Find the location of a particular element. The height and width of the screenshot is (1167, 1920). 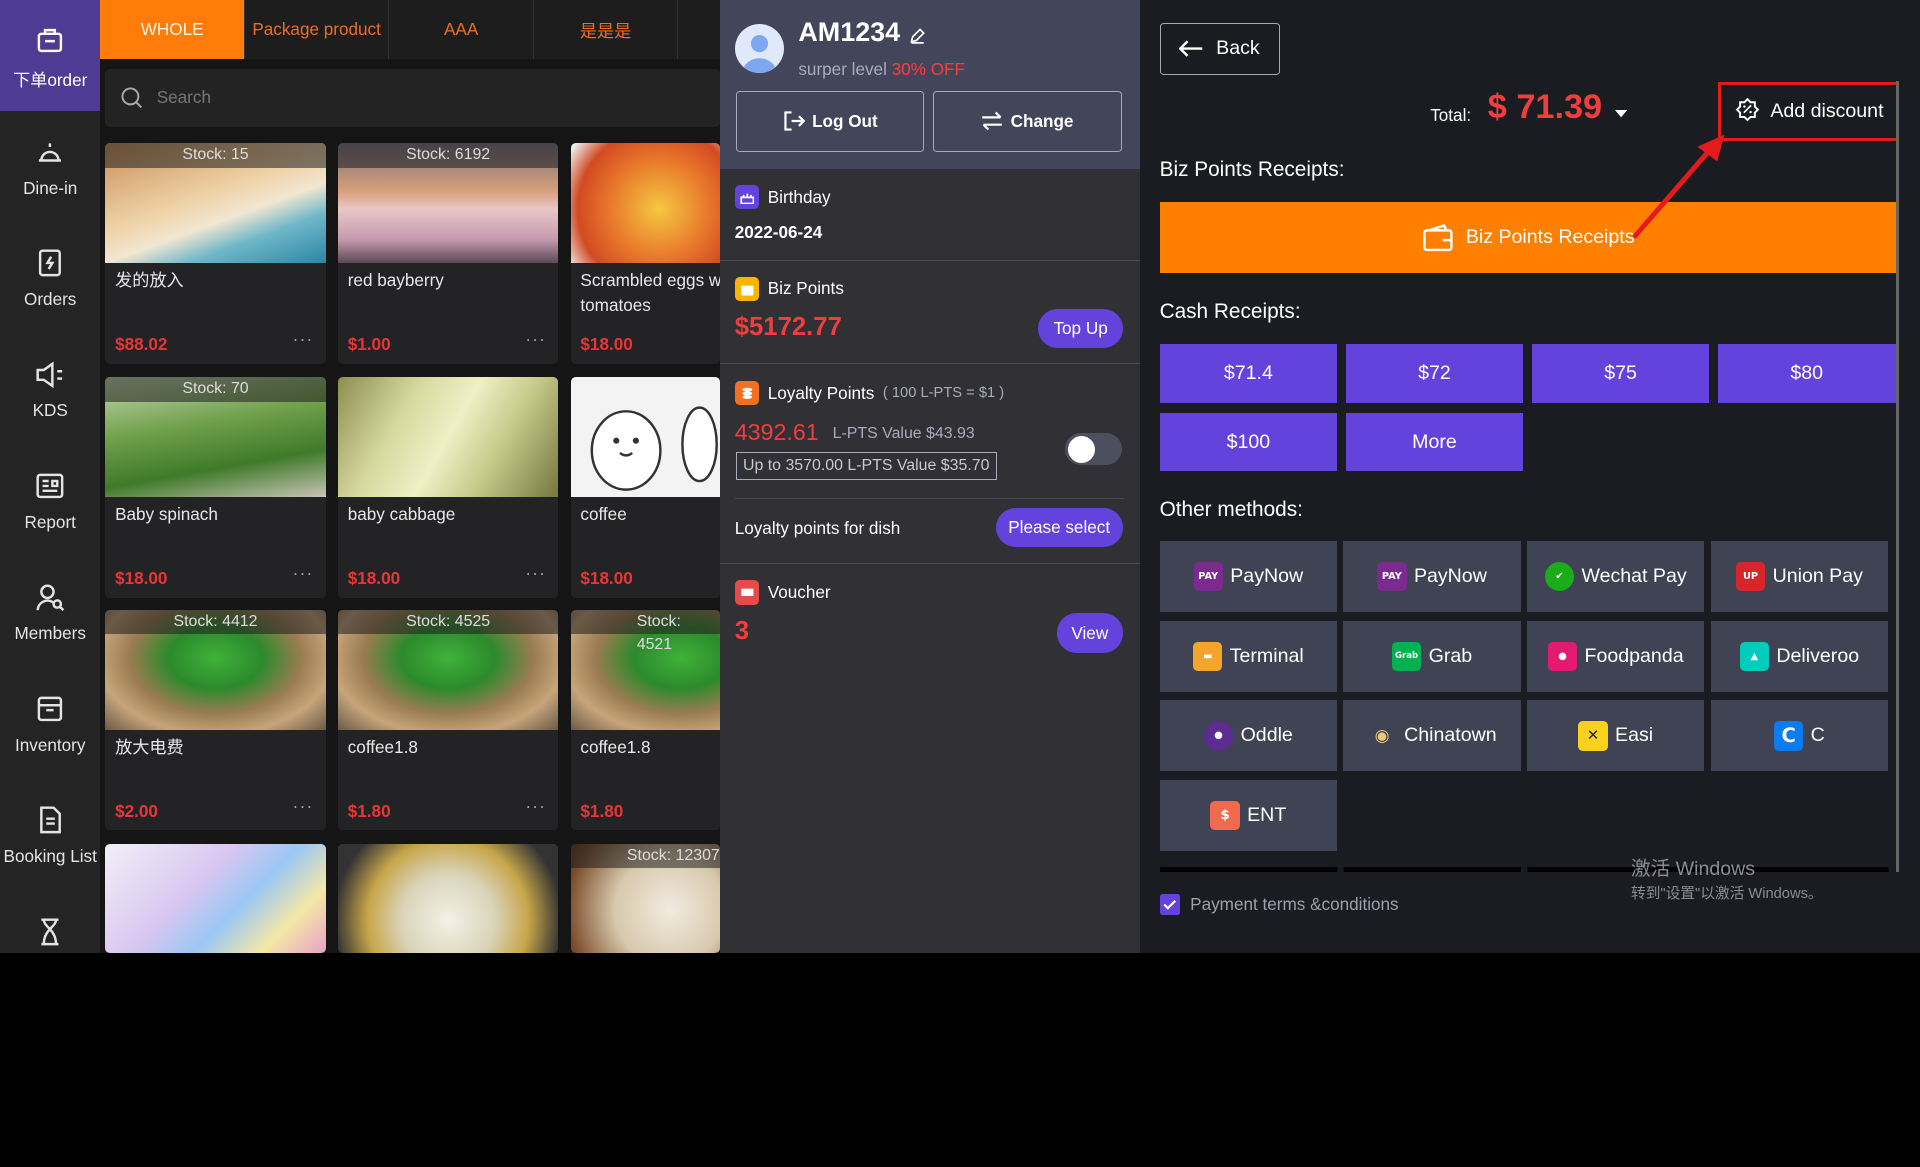

product-card: Stock: 4525 coffee1.8 $1.80 ··· is located at coordinates (448, 720).